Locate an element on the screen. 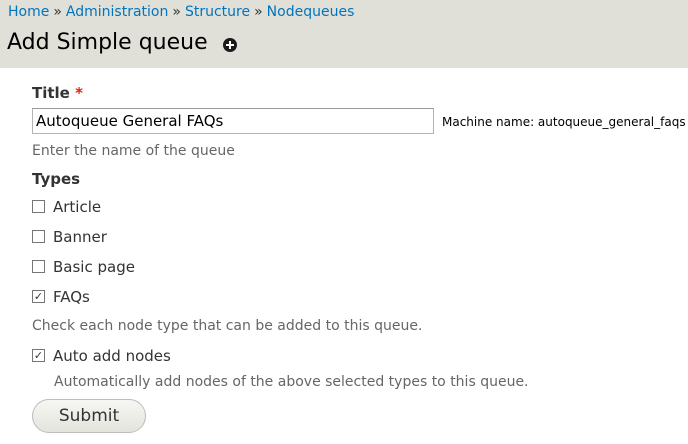 The width and height of the screenshot is (688, 444). title-input is located at coordinates (233, 121).